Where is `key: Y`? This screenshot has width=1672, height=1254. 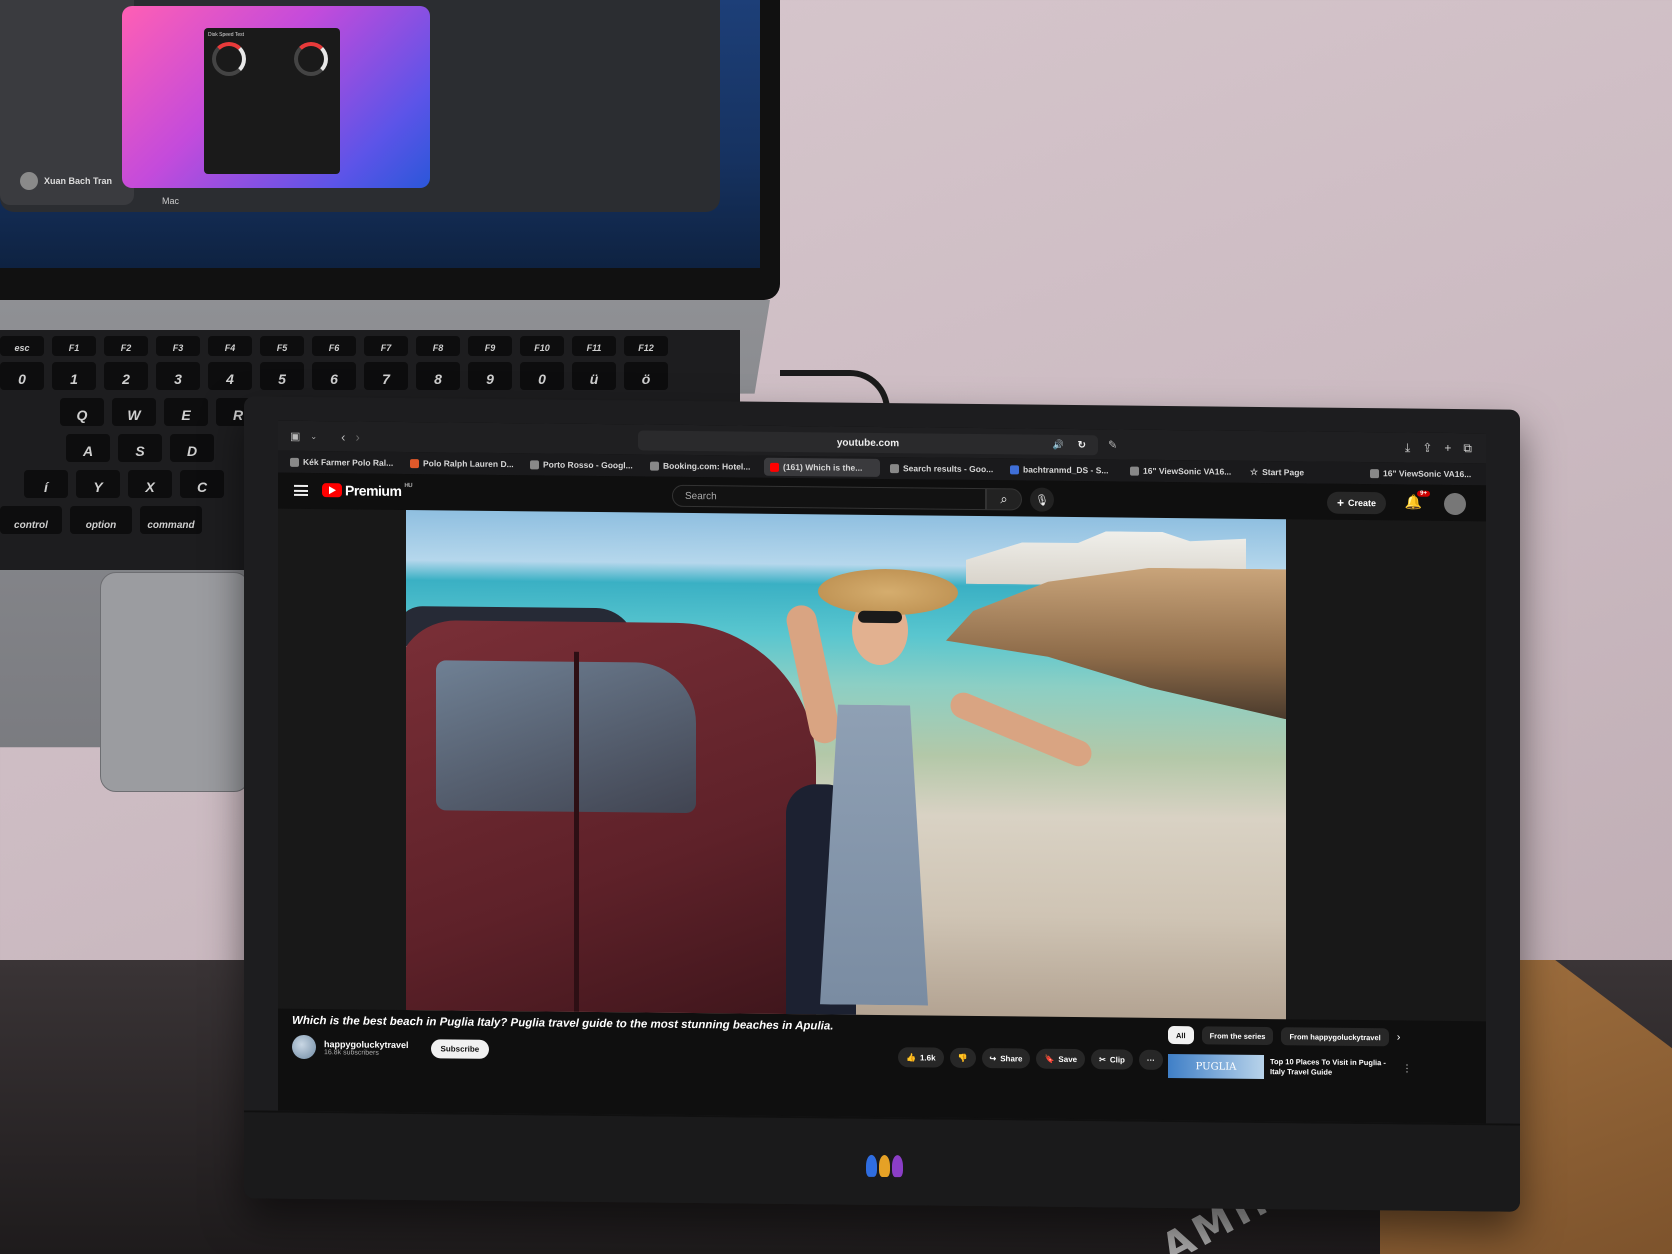
key: Y is located at coordinates (98, 484).